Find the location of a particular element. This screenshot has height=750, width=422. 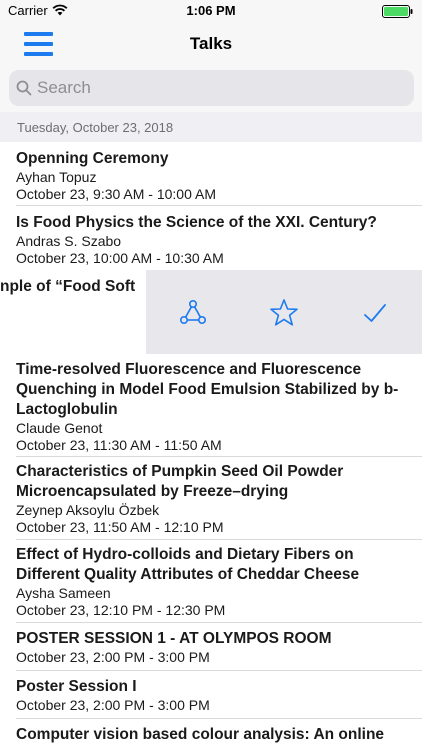

share-network-icon is located at coordinates (193, 313).